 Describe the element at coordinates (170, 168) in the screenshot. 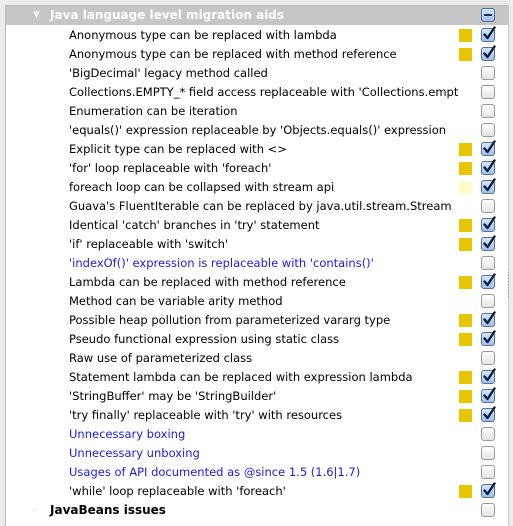

I see `inspection-label: 'for' loop replaceable with 'foreach'` at that location.